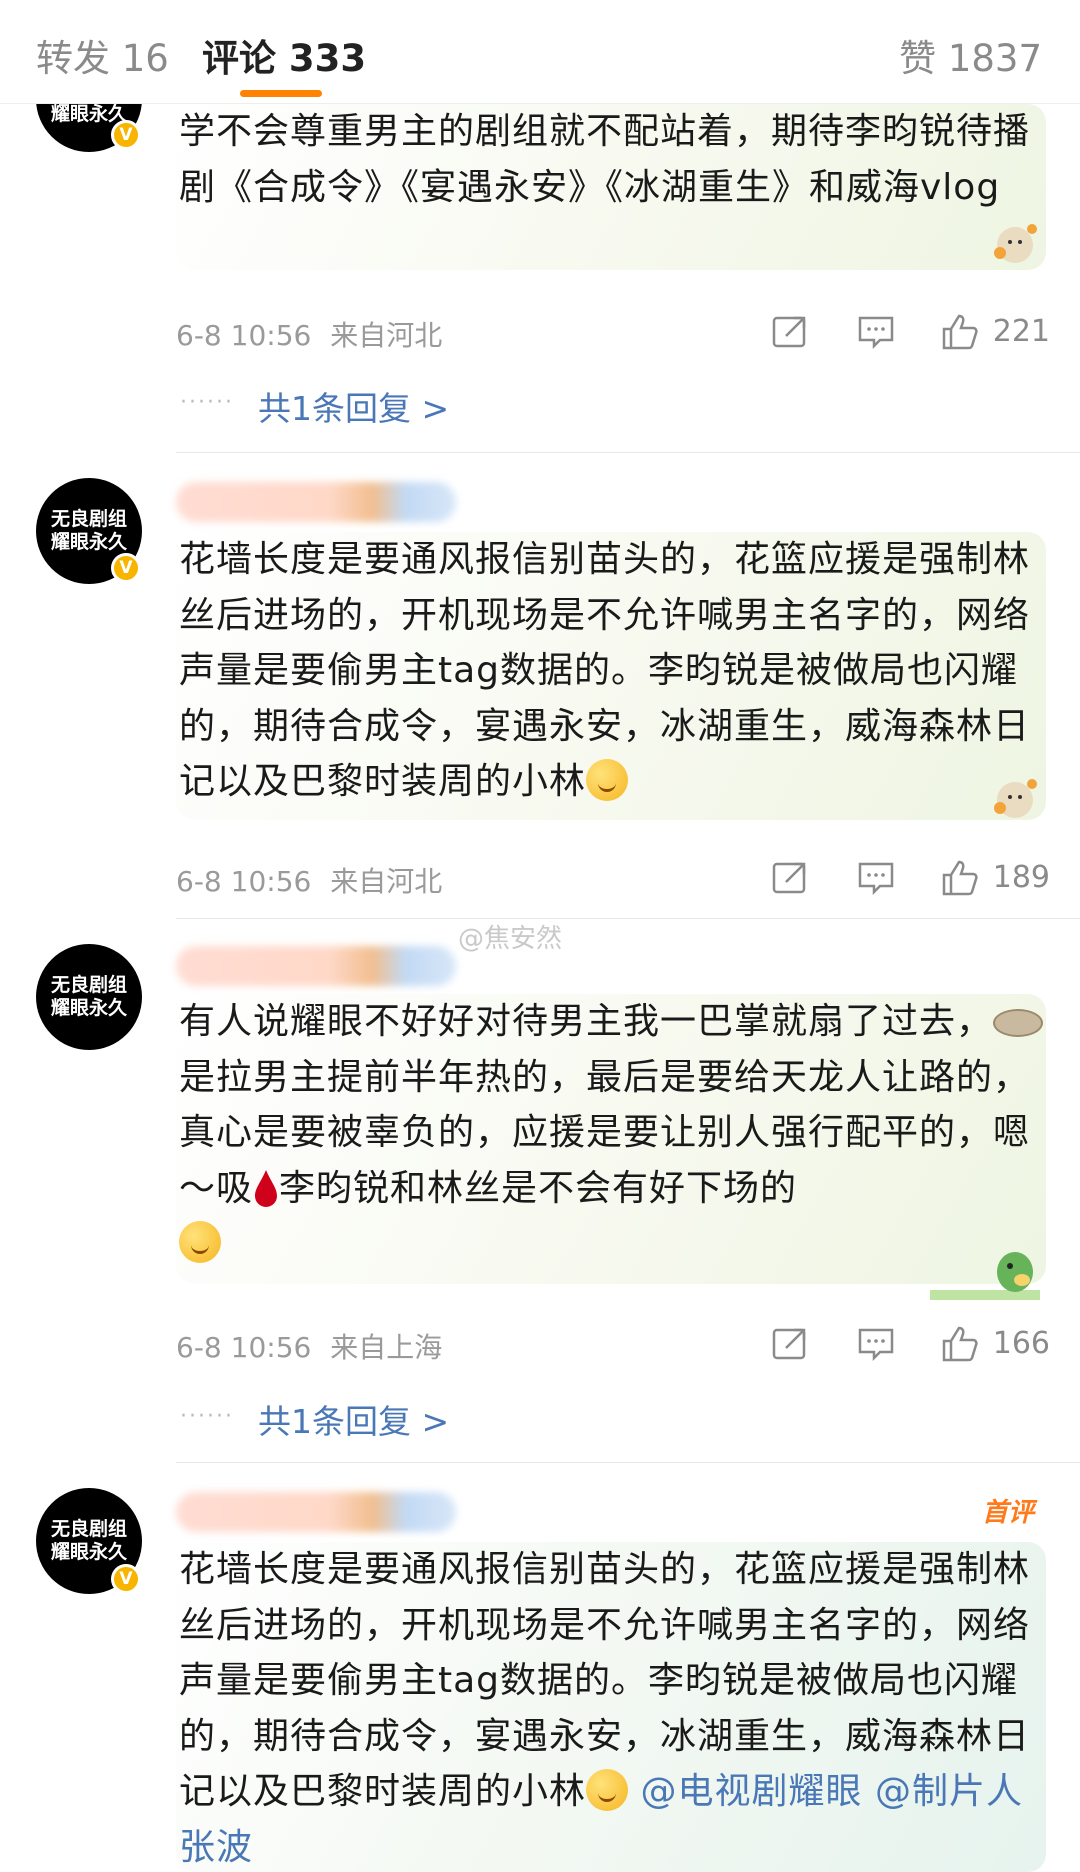  Describe the element at coordinates (910, 878) in the screenshot. I see `comment-actions: 189` at that location.